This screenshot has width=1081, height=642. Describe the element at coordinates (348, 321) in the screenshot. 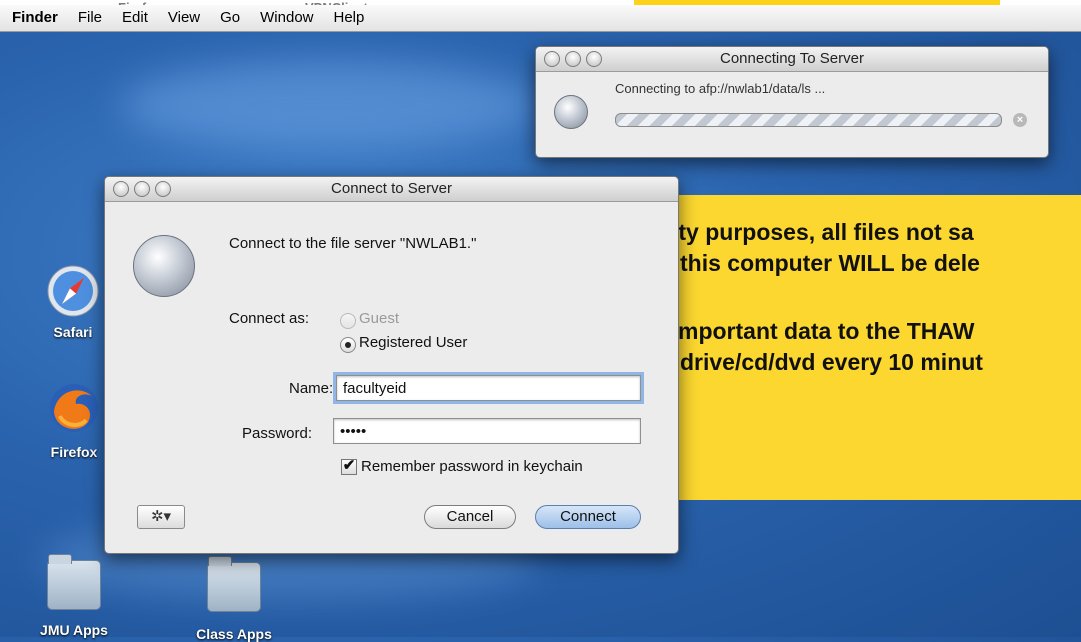

I see `guest-radio` at that location.